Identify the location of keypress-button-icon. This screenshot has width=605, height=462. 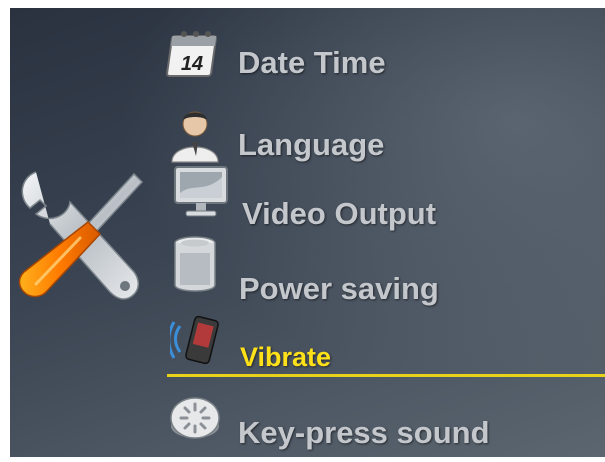
(195, 418).